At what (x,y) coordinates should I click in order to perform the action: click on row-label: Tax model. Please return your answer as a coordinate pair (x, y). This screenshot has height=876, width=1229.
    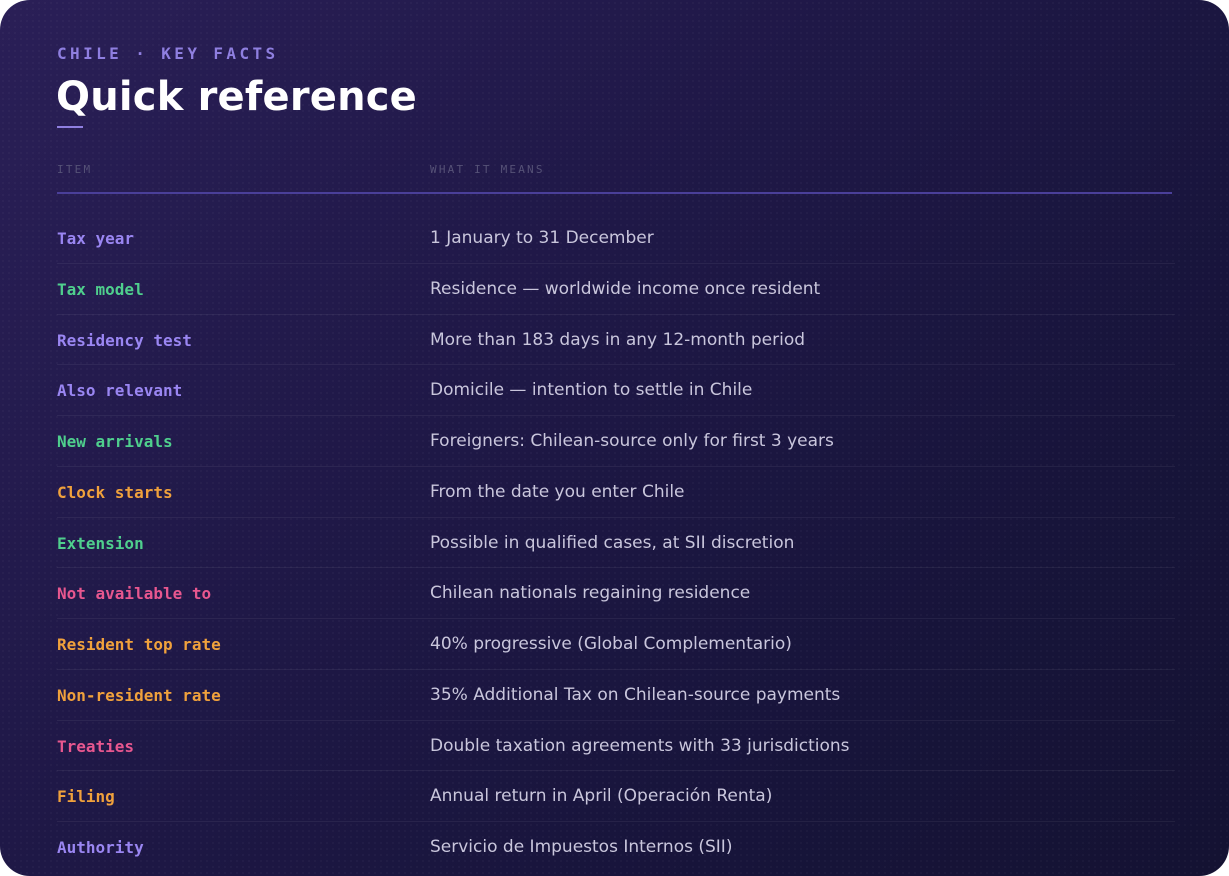
    Looking at the image, I should click on (100, 289).